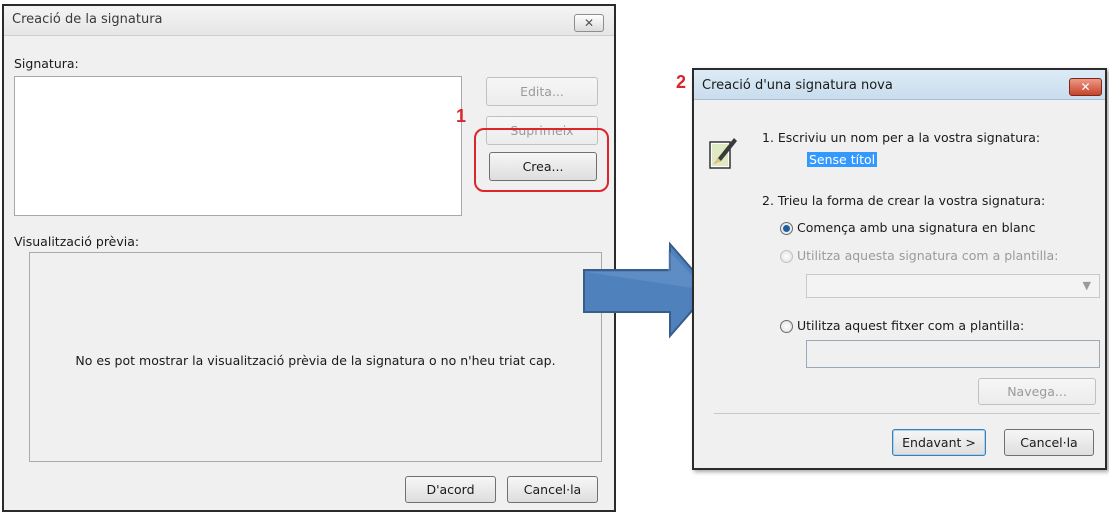 The height and width of the screenshot is (513, 1109). I want to click on radio-file-template-label: Utilitza aquest fitxer com a plantilla:, so click(910, 325).